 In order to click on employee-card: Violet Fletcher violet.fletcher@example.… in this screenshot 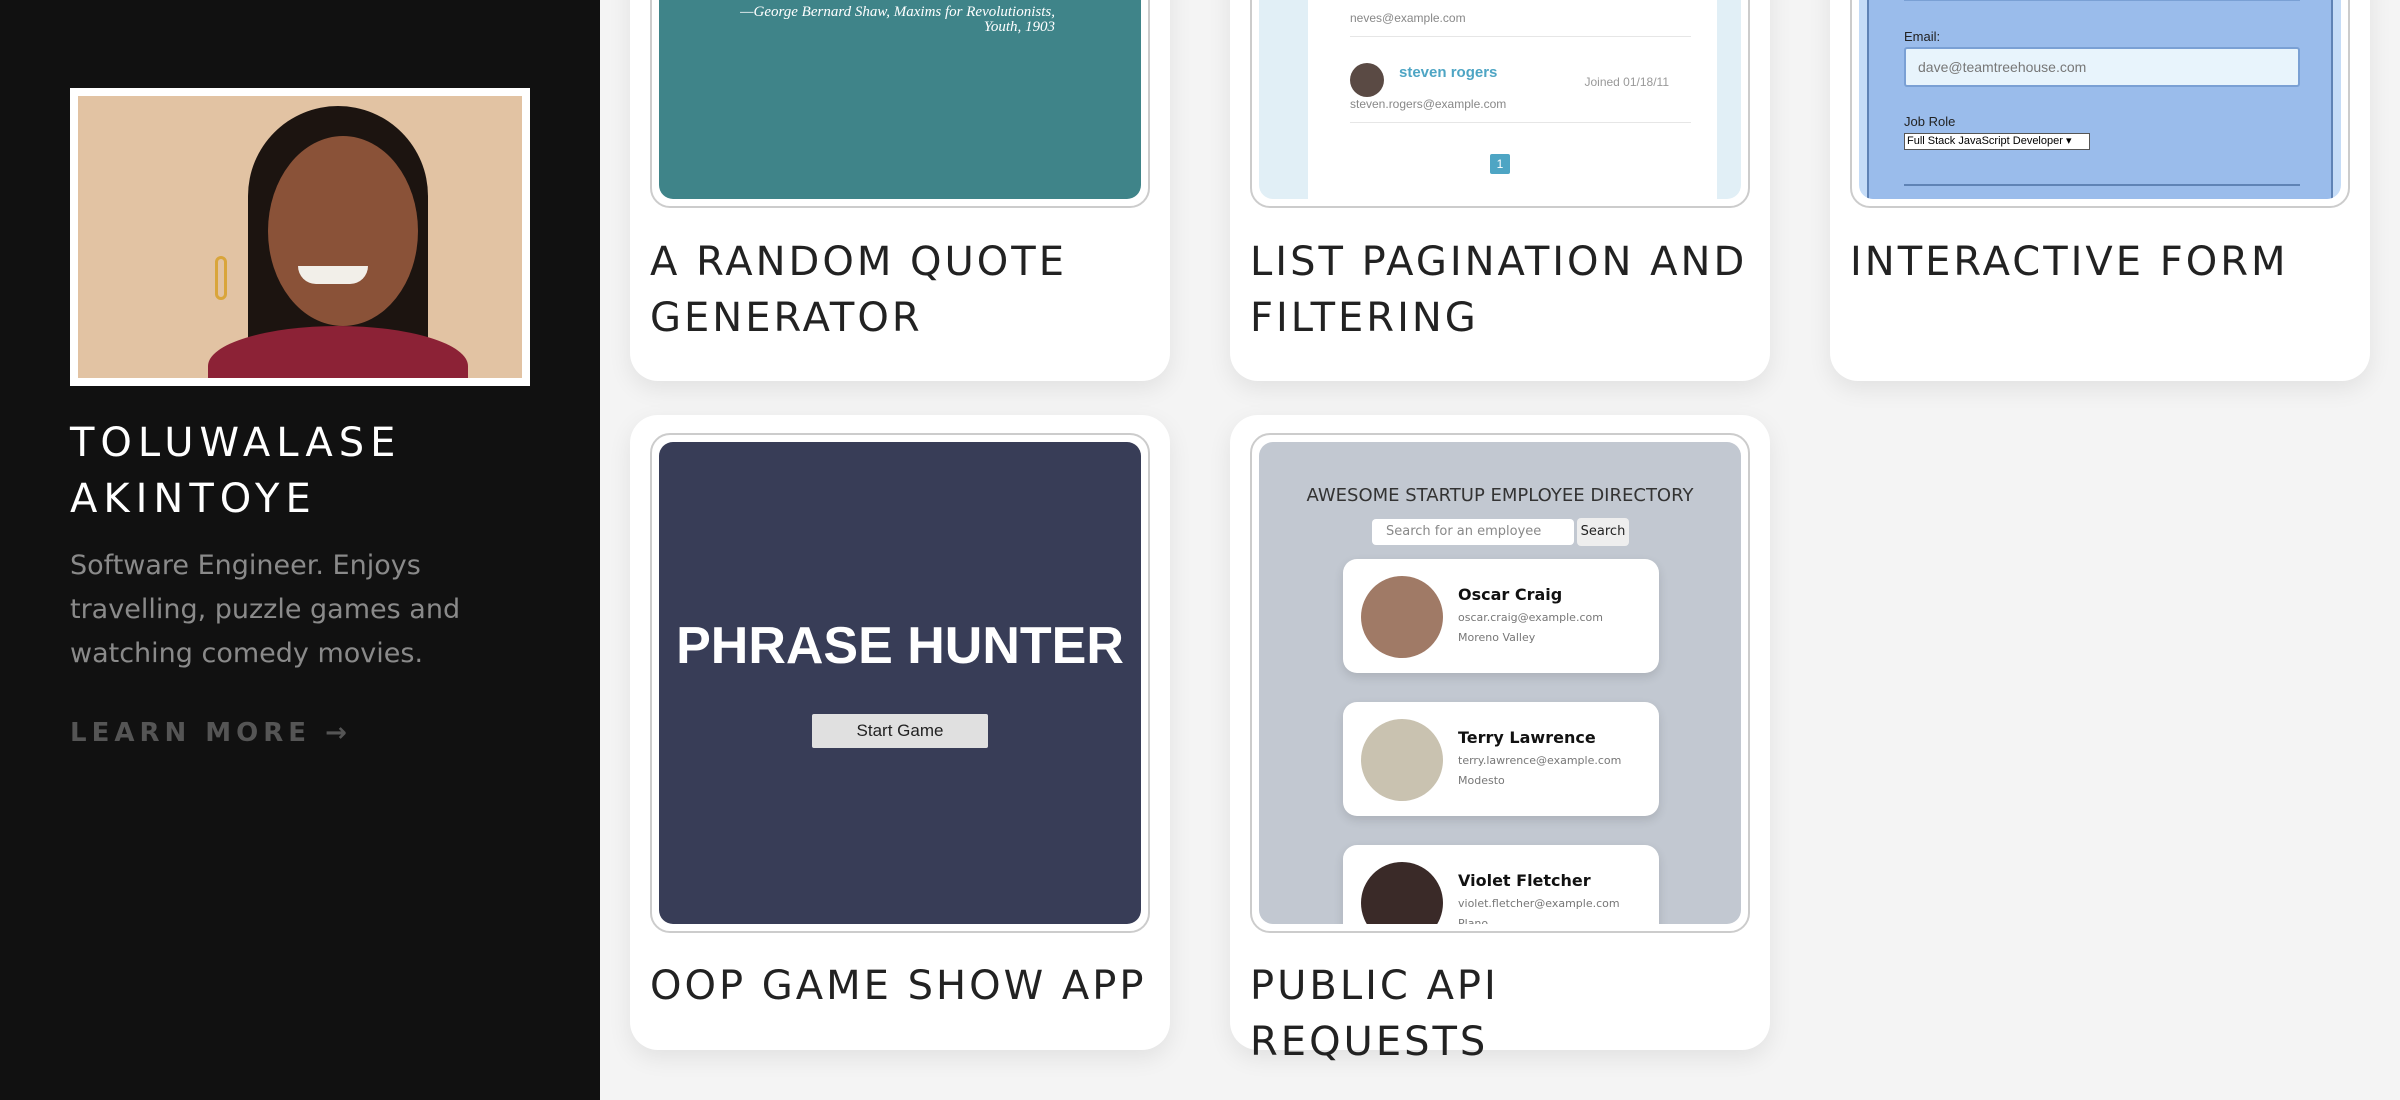, I will do `click(1501, 884)`.